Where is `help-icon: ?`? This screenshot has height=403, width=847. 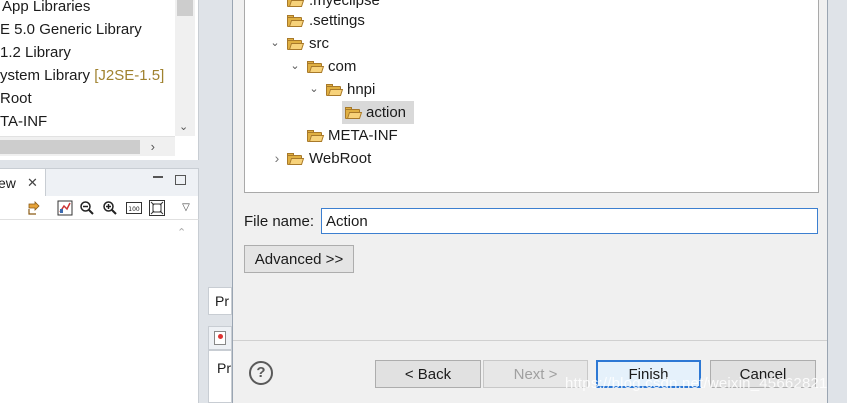 help-icon: ? is located at coordinates (261, 373).